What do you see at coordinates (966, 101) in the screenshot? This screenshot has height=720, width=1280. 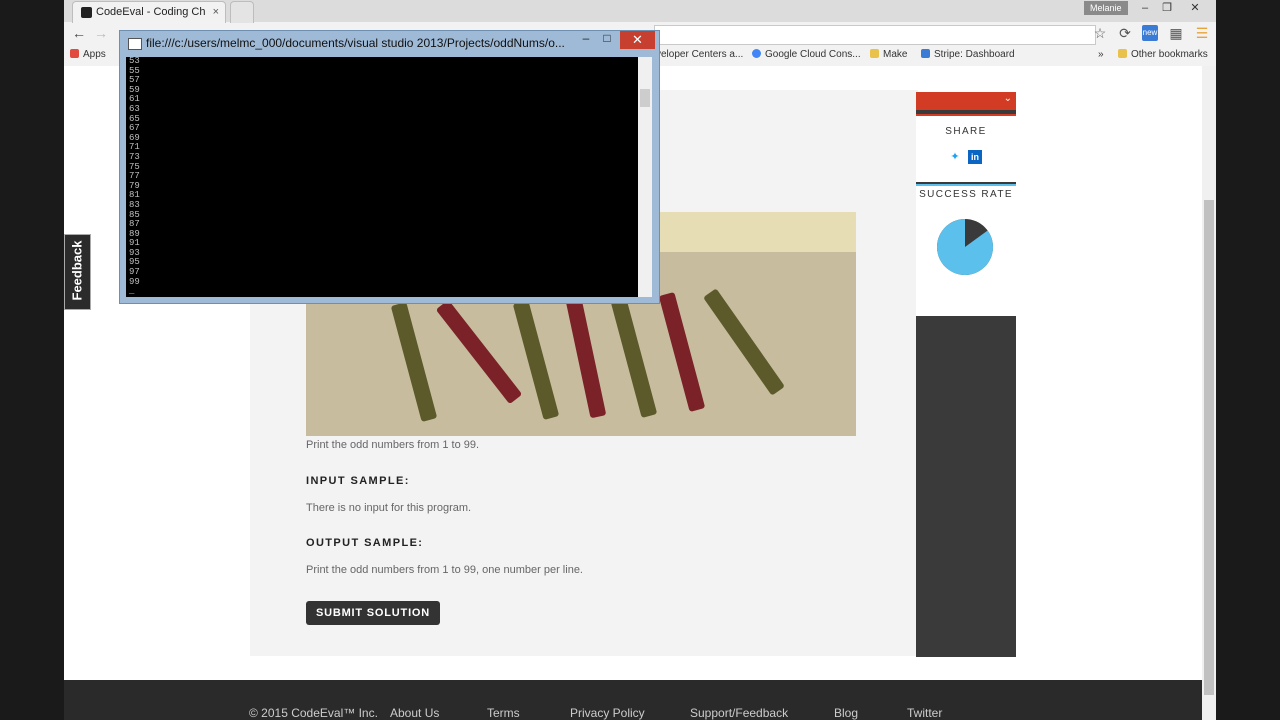 I see `sidebar-header-bar: ⌄` at bounding box center [966, 101].